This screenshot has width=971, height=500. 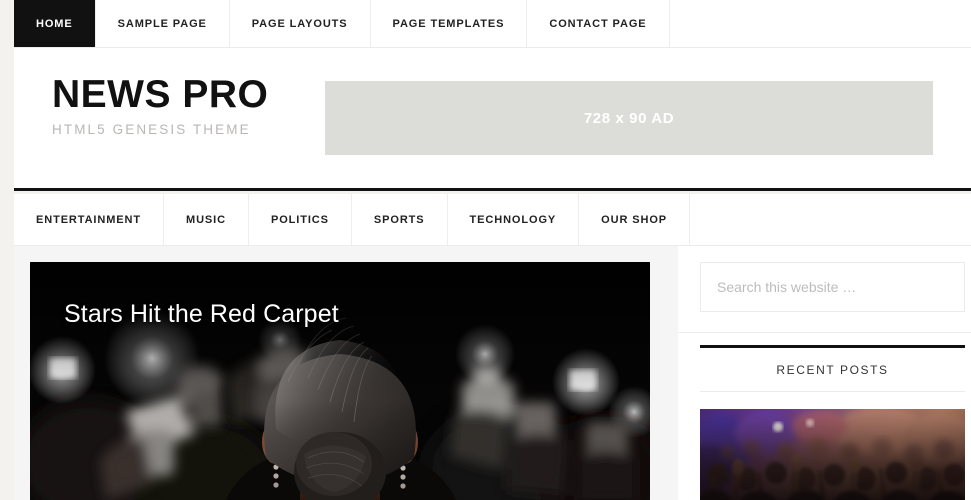 I want to click on recent-post-thumbnail, so click(x=832, y=454).